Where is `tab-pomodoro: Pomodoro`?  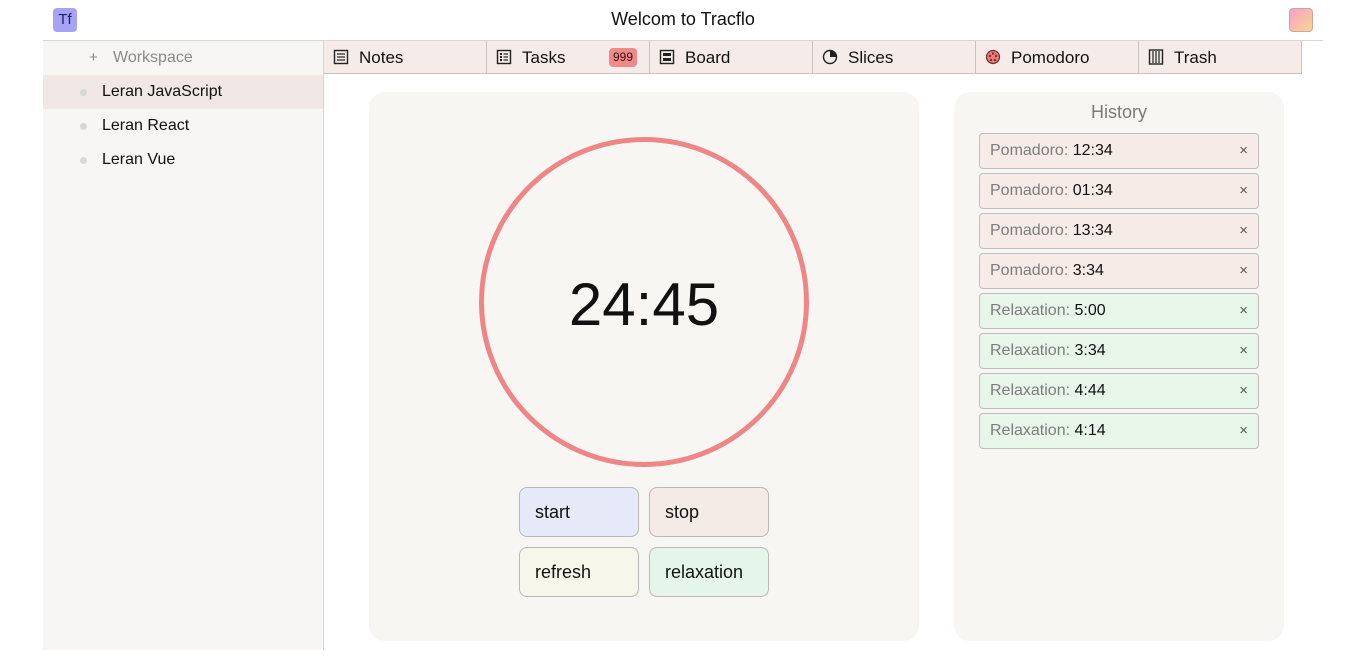
tab-pomodoro: Pomodoro is located at coordinates (1057, 57).